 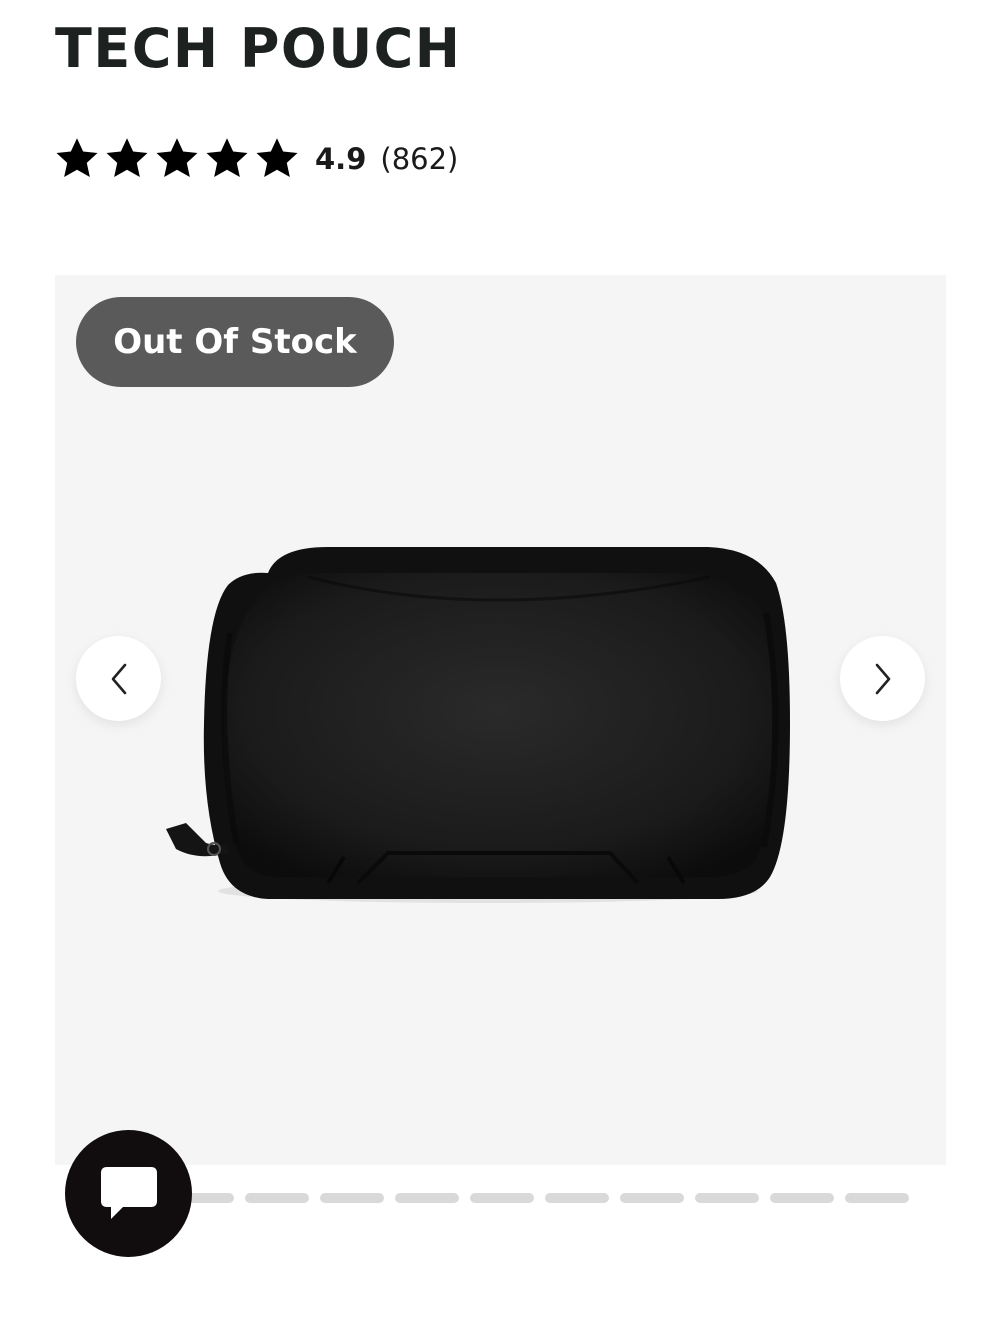 What do you see at coordinates (419, 159) in the screenshot?
I see `review-count: (862)` at bounding box center [419, 159].